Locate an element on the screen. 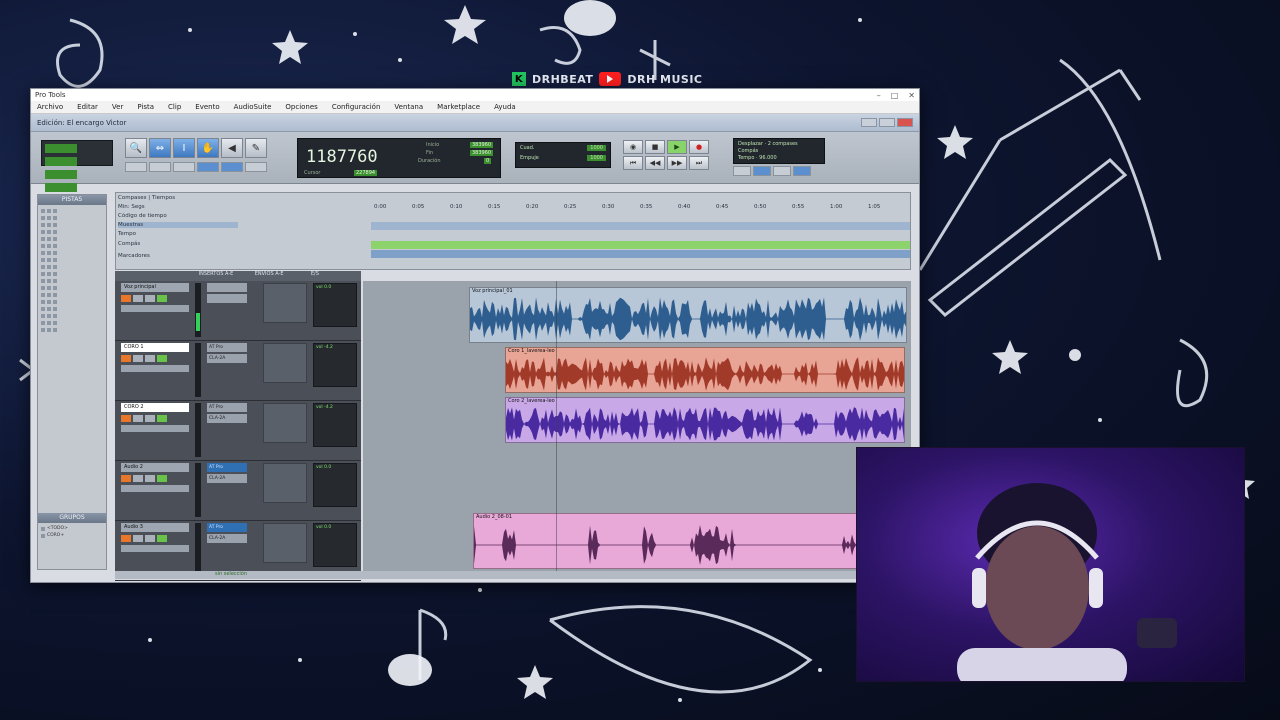 Image resolution: width=1280 pixels, height=720 pixels. grabber-tool-icon: ✋ is located at coordinates (208, 148).